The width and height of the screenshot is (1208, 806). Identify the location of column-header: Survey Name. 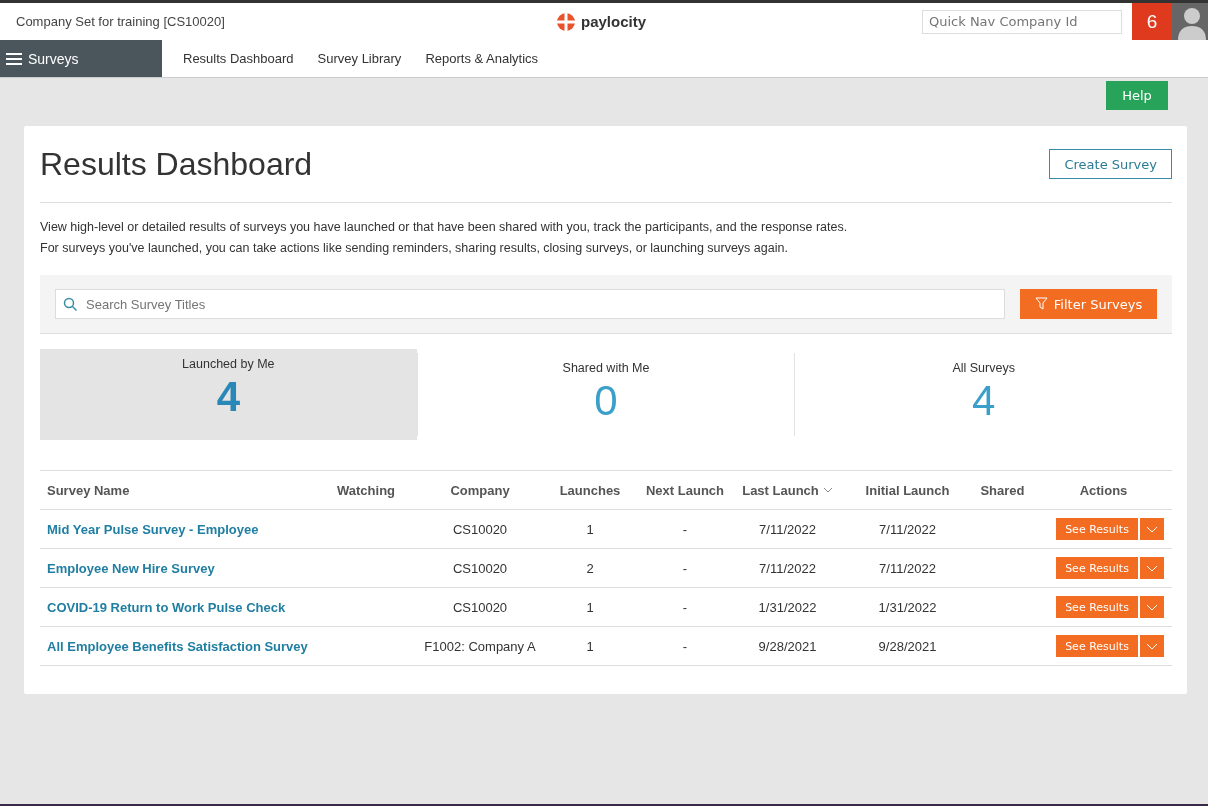
(88, 490).